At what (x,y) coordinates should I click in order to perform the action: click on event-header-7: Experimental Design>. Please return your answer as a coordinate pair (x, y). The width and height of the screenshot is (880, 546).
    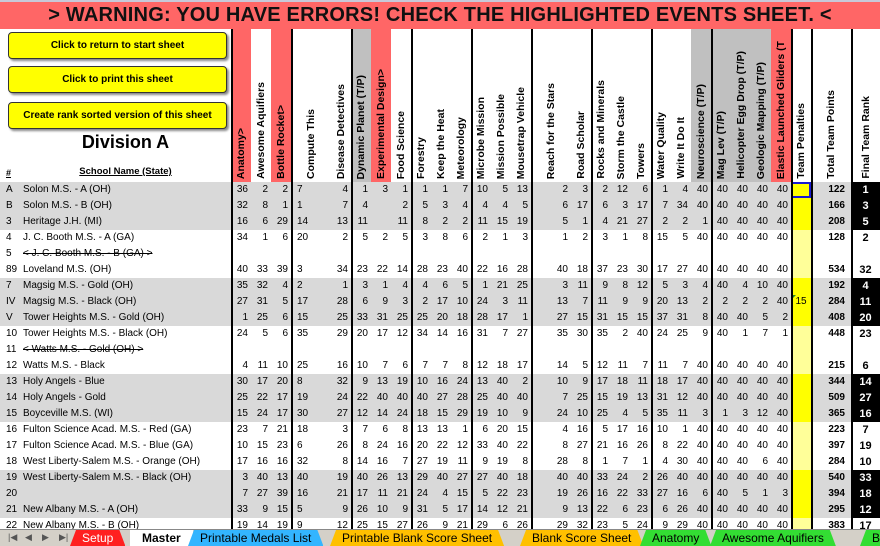
    Looking at the image, I should click on (381, 105).